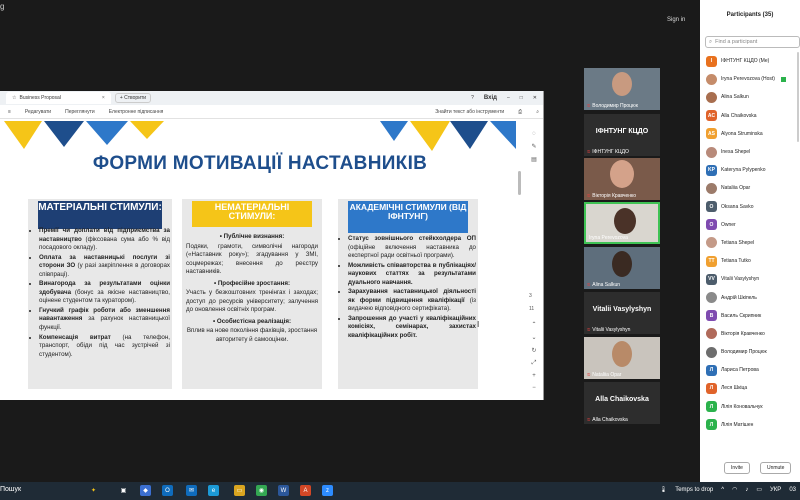  I want to click on participant-row: O Owner, so click(753, 225).